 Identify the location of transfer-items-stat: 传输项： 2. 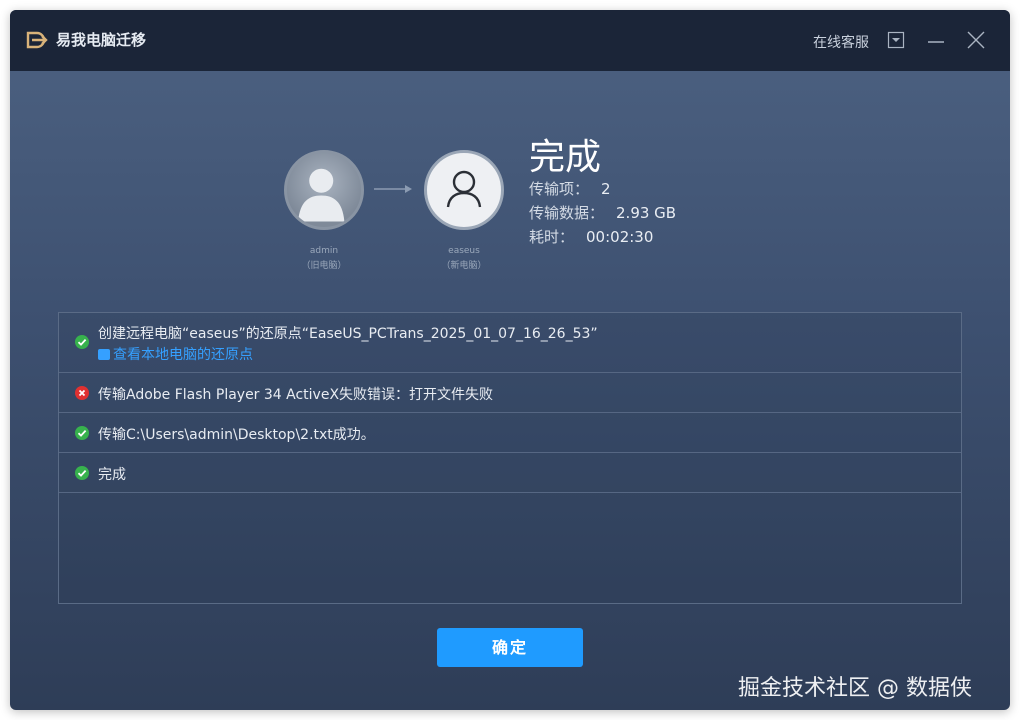
(570, 188).